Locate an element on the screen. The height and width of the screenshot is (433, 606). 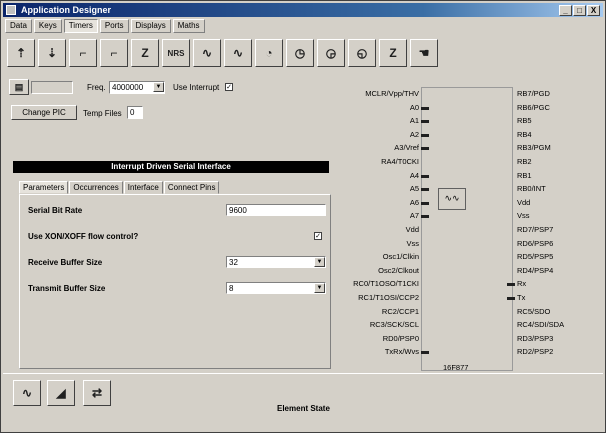
chip-pin-left: A0 is located at coordinates (375, 108).